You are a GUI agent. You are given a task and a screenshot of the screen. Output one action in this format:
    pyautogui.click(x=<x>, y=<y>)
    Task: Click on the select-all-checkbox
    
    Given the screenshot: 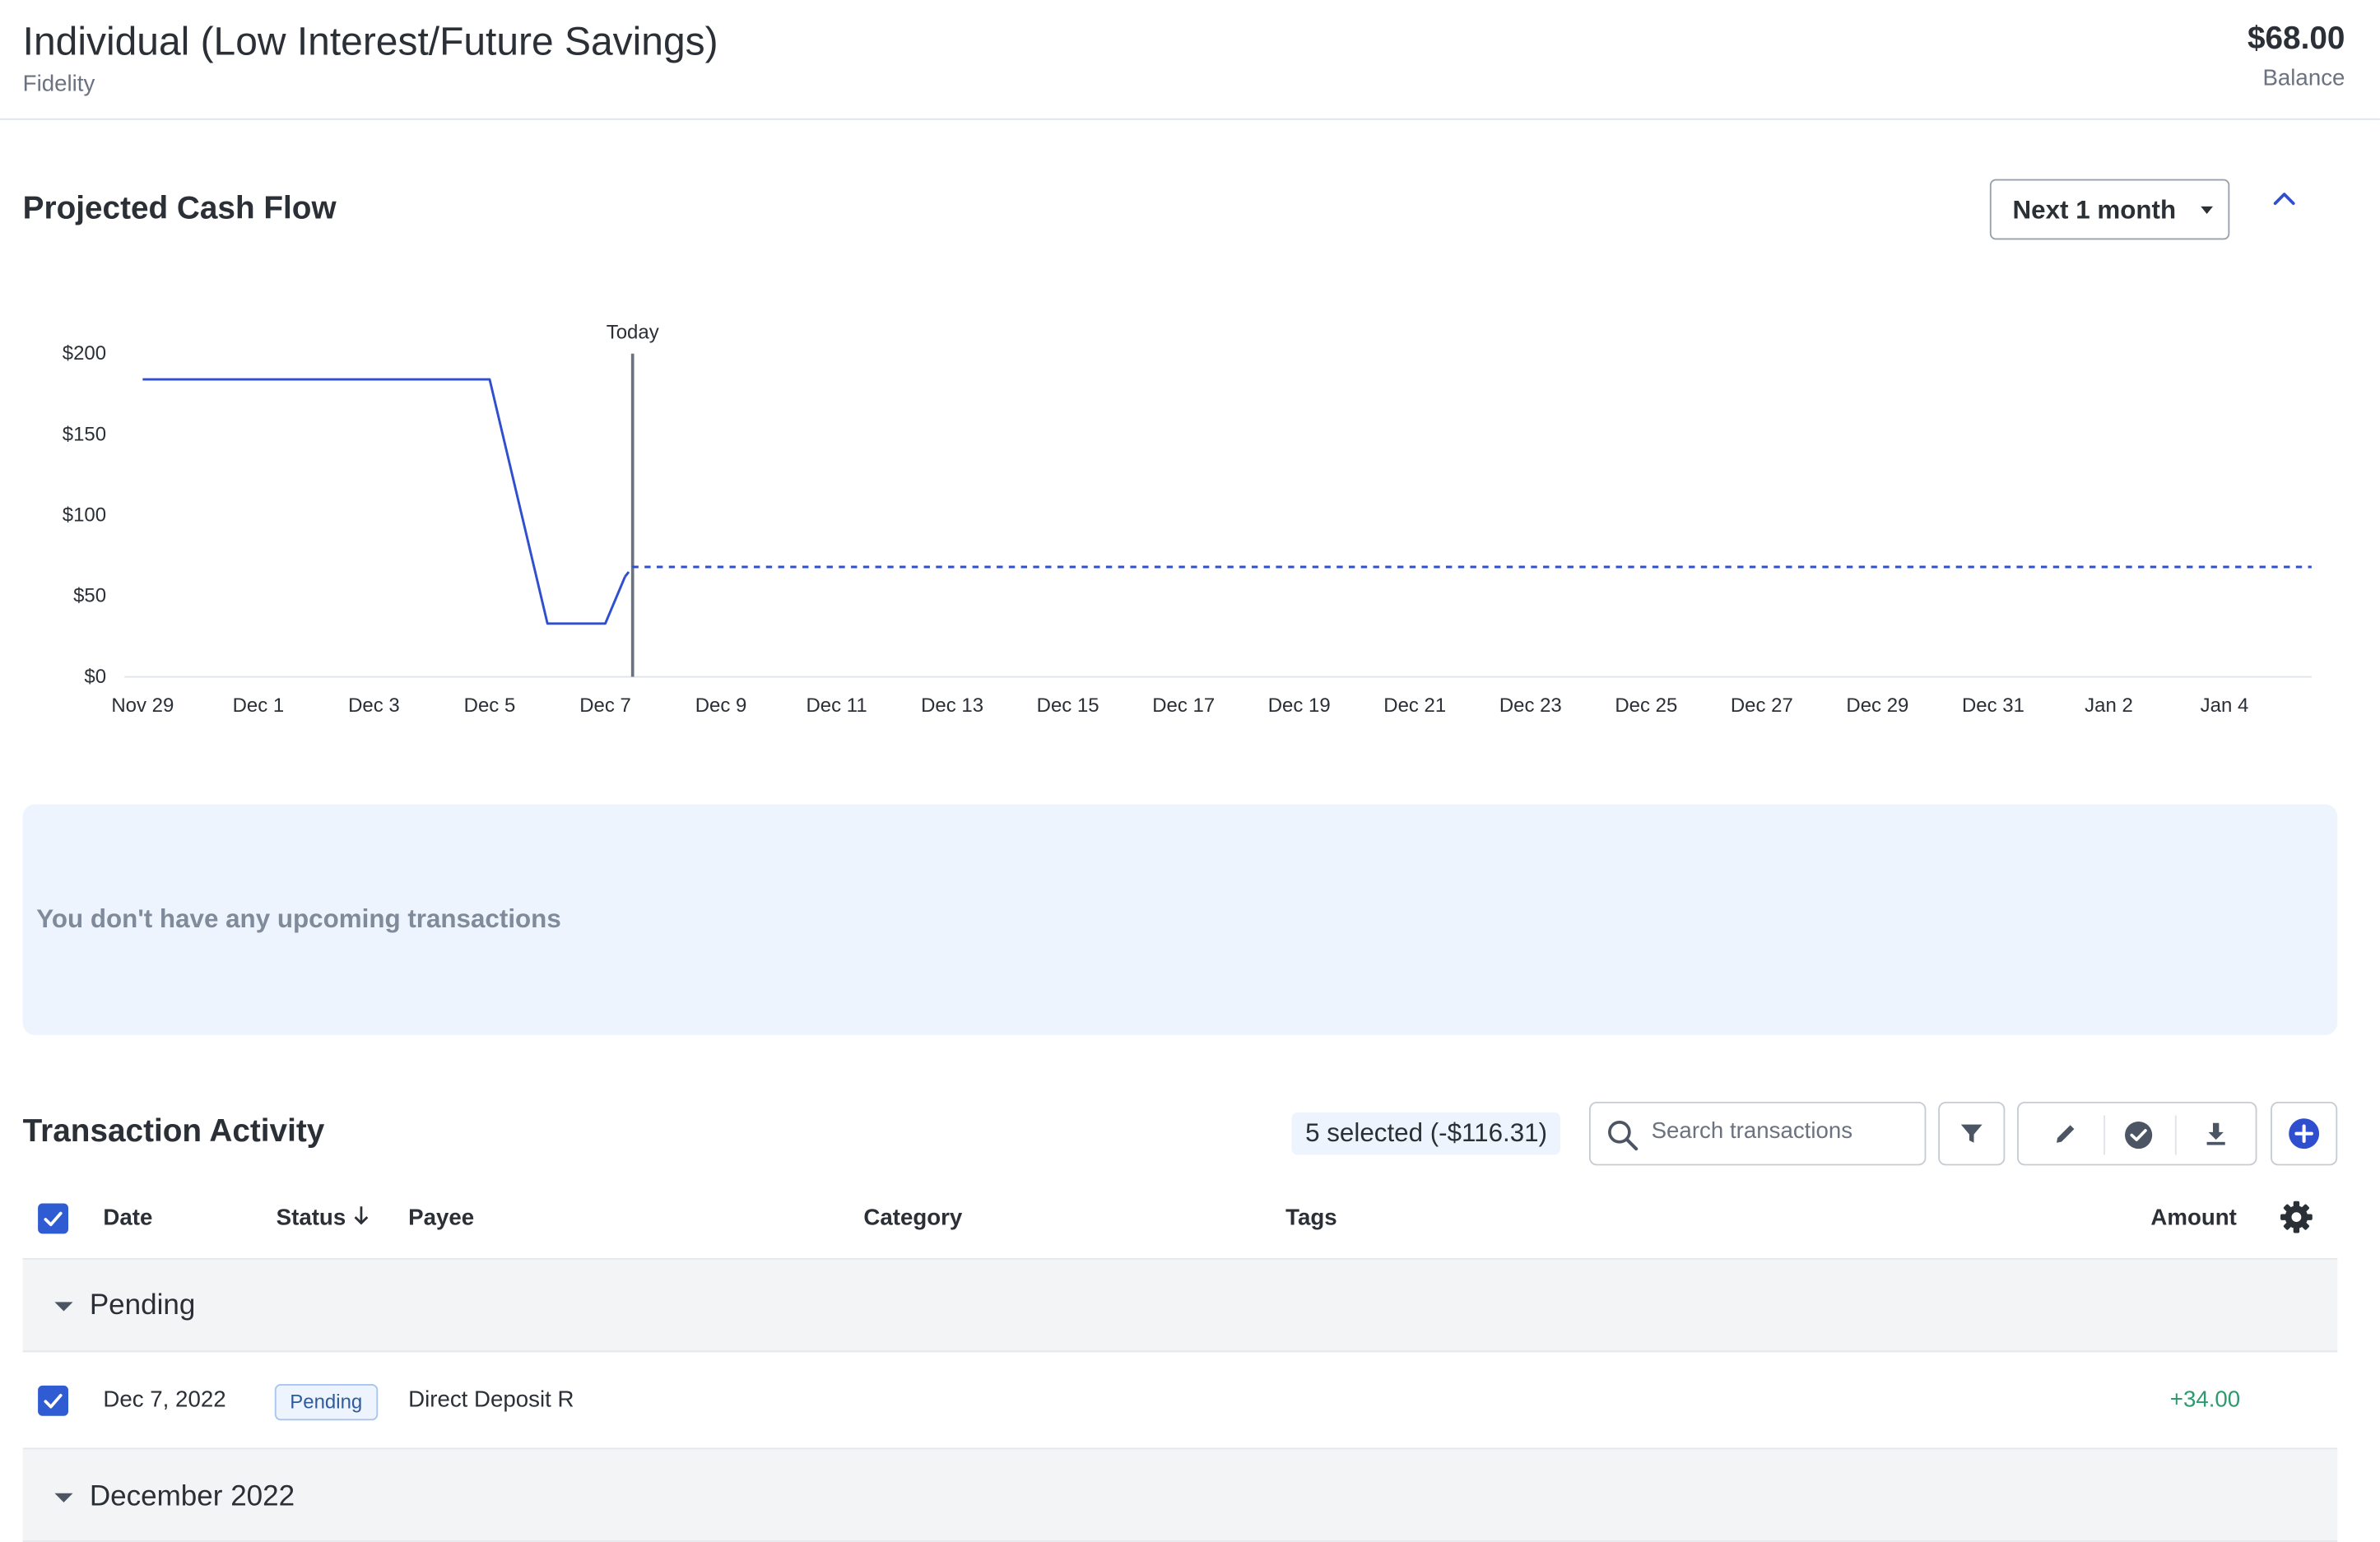 What is the action you would take?
    pyautogui.click(x=53, y=1218)
    